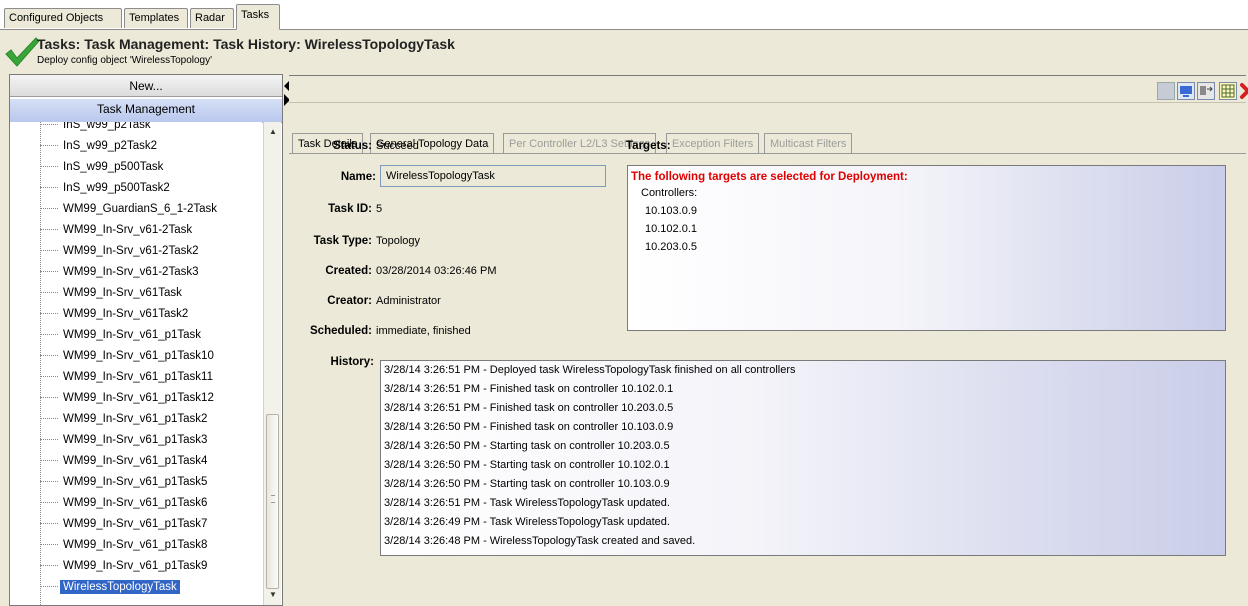 Image resolution: width=1248 pixels, height=606 pixels. What do you see at coordinates (130, 209) in the screenshot?
I see `tree-item: WM99_GuardianS_6_1-2Task` at bounding box center [130, 209].